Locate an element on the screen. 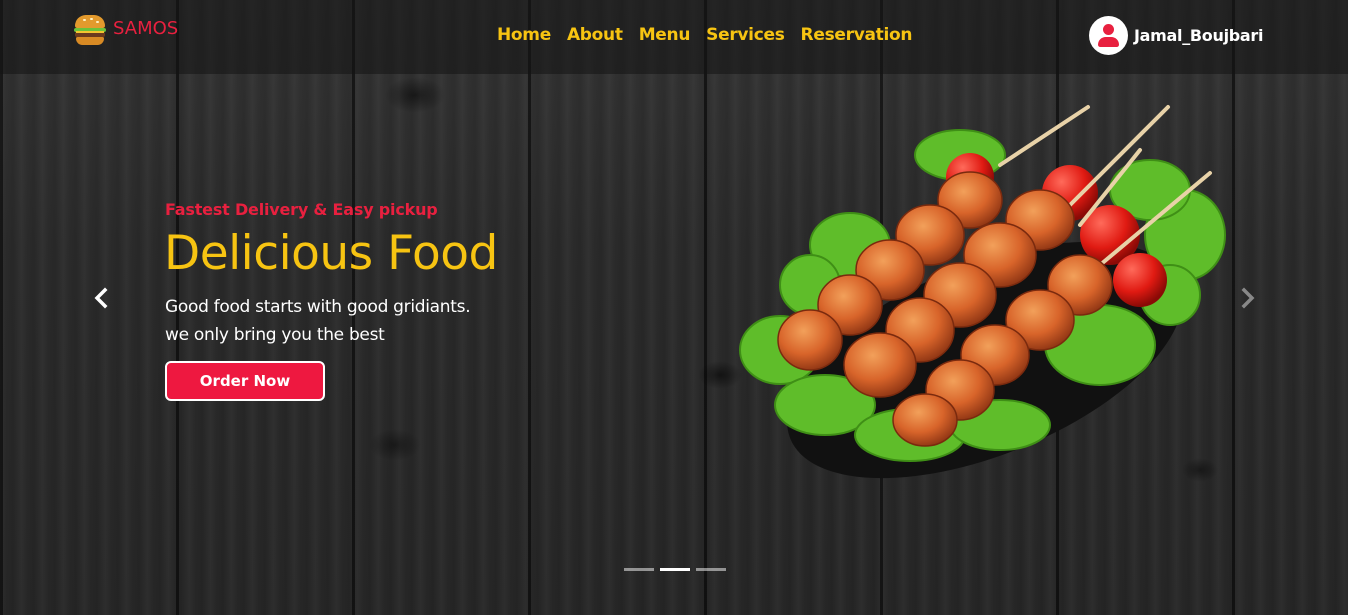  brand-logo: SAMOS is located at coordinates (125, 30).